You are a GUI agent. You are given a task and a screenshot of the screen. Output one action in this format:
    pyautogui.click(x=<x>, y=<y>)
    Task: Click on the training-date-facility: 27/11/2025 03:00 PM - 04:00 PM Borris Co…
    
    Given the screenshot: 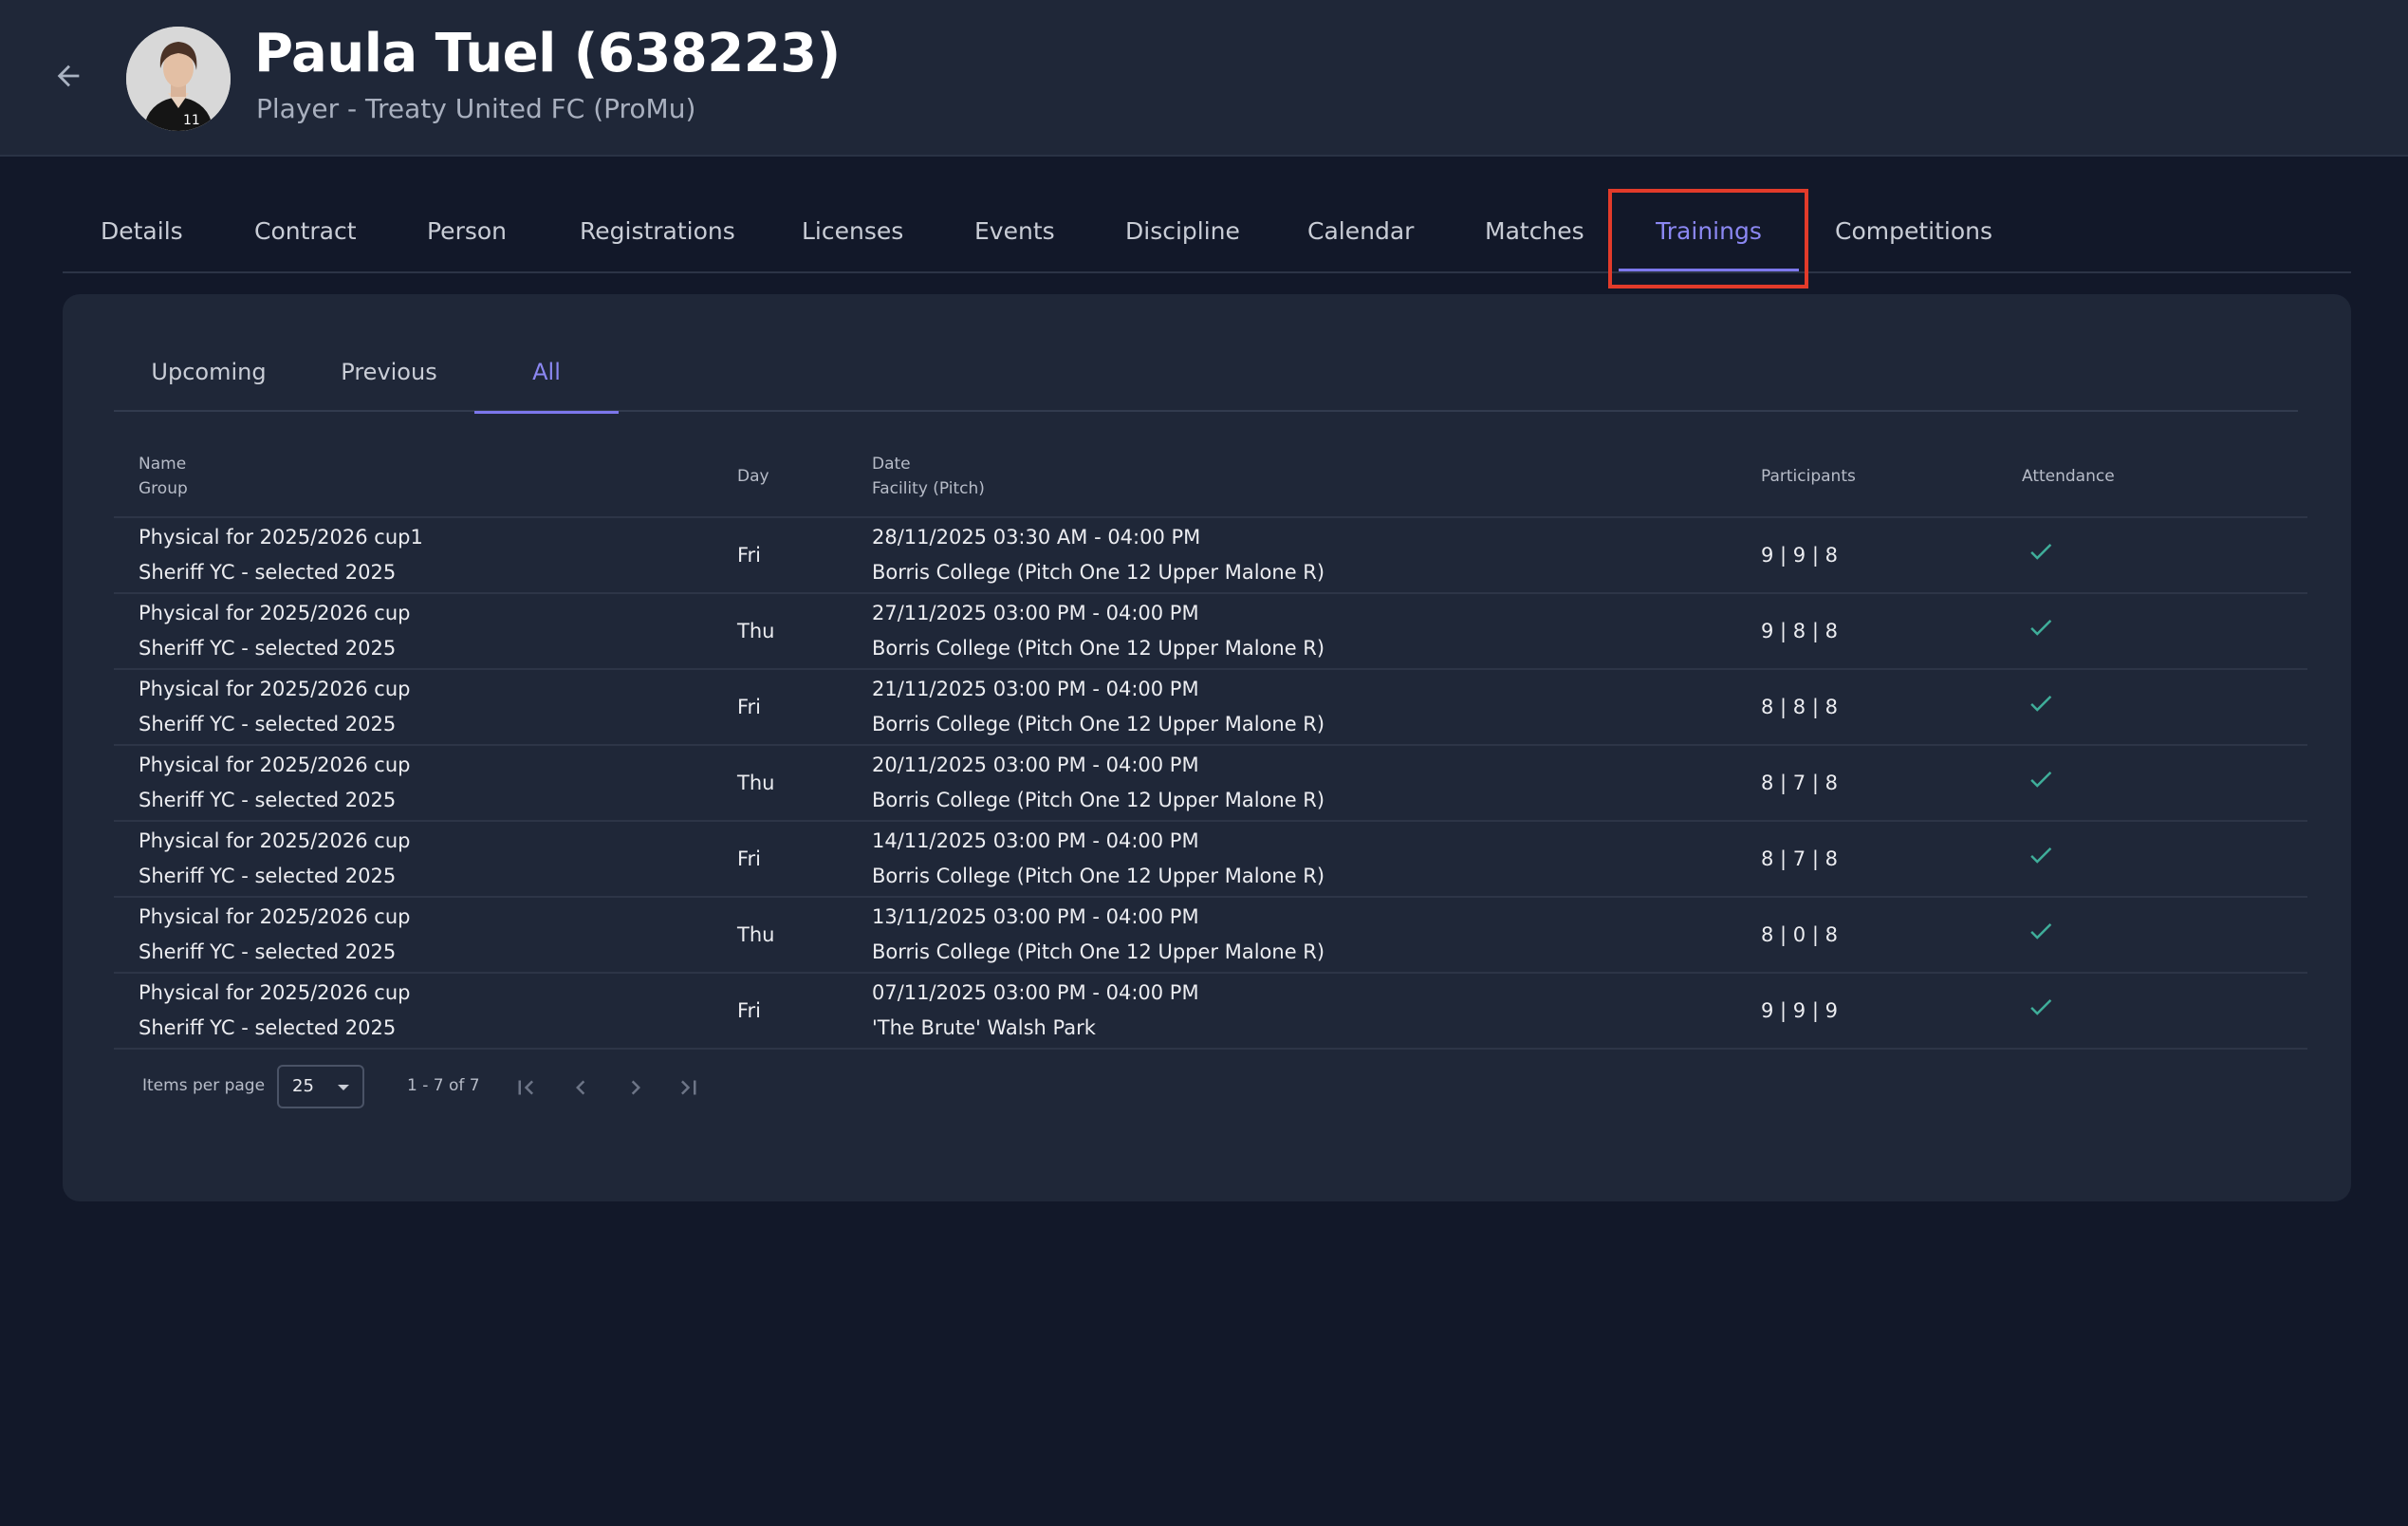 What is the action you would take?
    pyautogui.click(x=1098, y=631)
    